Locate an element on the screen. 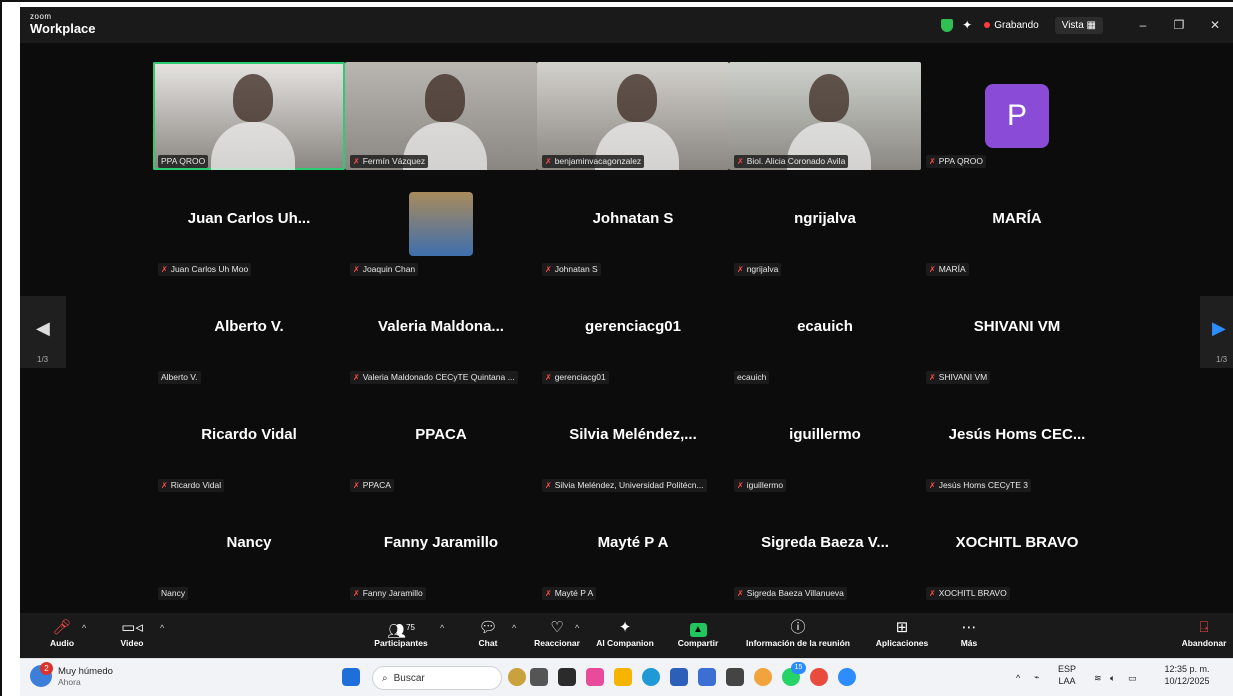 Image resolution: width=1233 pixels, height=696 pixels. participant-display-name: Alberto V. is located at coordinates (249, 326).